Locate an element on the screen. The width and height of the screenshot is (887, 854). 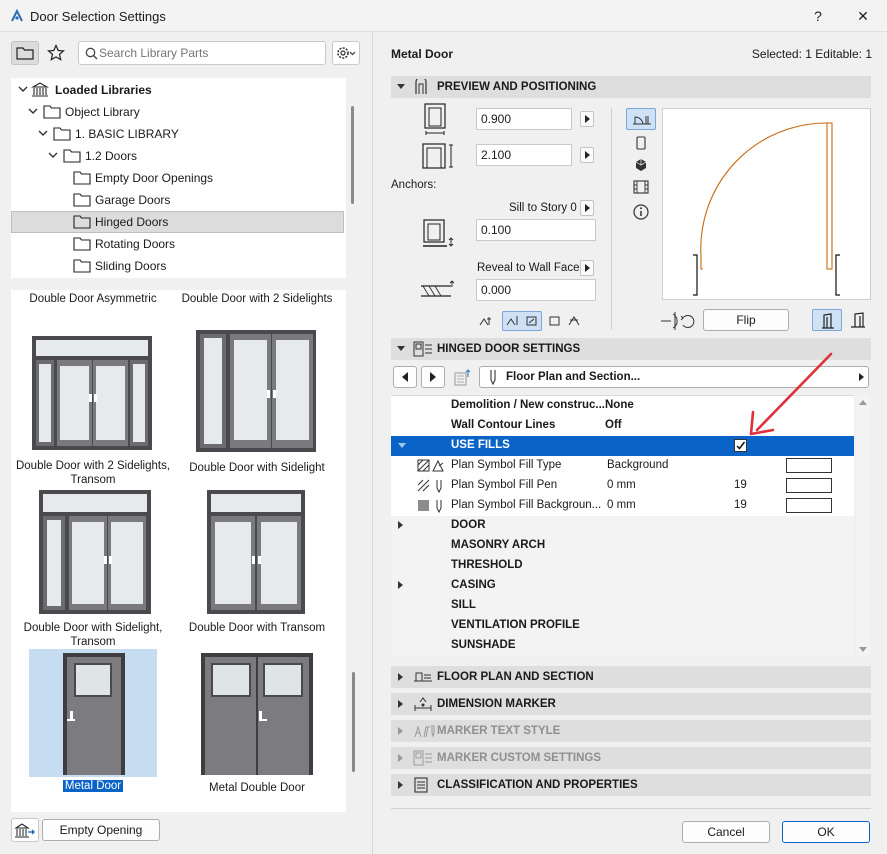
fill-pen-swatch is located at coordinates (809, 485).